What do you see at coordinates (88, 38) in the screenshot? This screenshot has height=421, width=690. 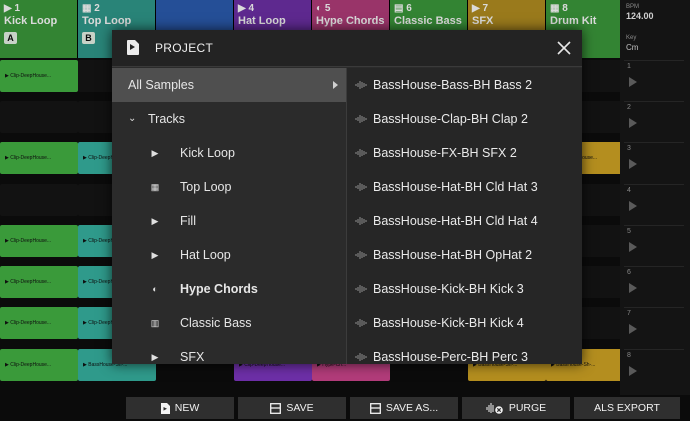 I see `track-group-badge: B` at bounding box center [88, 38].